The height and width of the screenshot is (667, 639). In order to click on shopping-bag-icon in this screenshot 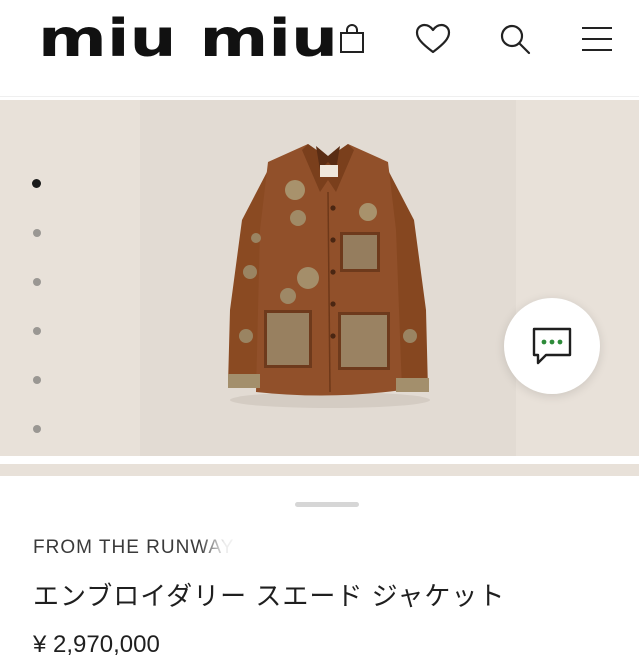, I will do `click(352, 39)`.